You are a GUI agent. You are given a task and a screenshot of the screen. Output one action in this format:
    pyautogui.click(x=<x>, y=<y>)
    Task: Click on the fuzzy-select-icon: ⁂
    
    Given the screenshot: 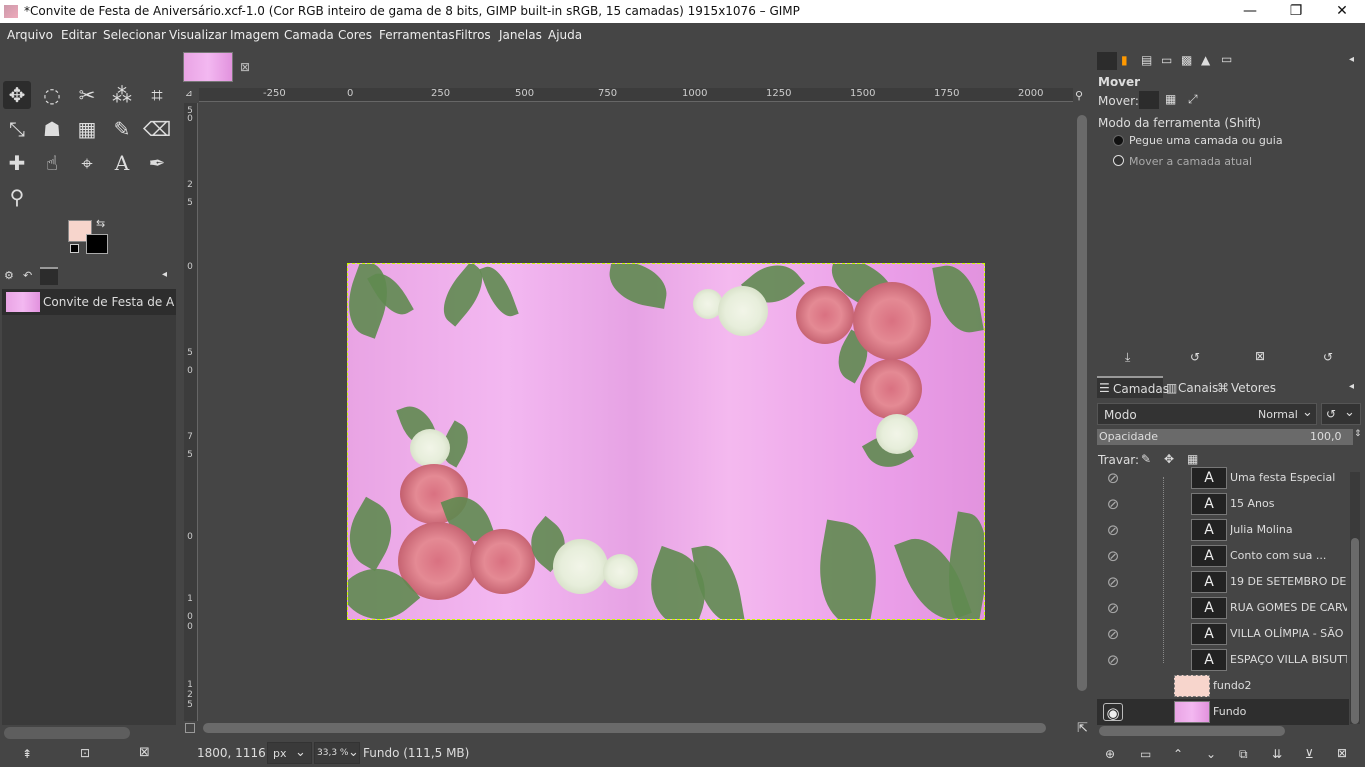 What is the action you would take?
    pyautogui.click(x=122, y=95)
    